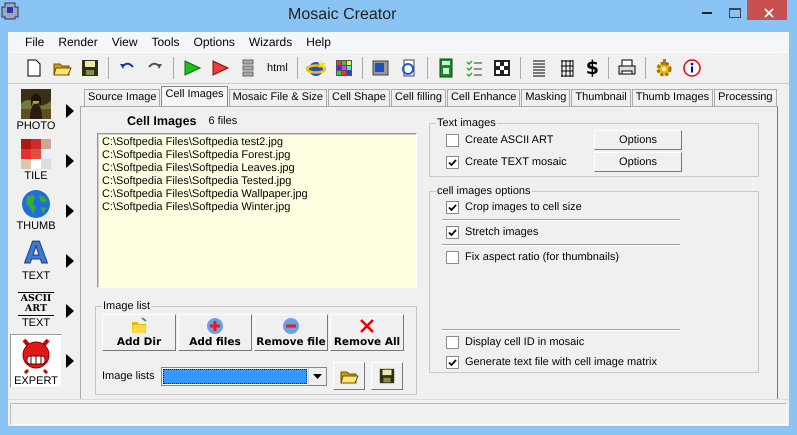  Describe the element at coordinates (161, 121) in the screenshot. I see `section-title: Cell Images` at that location.